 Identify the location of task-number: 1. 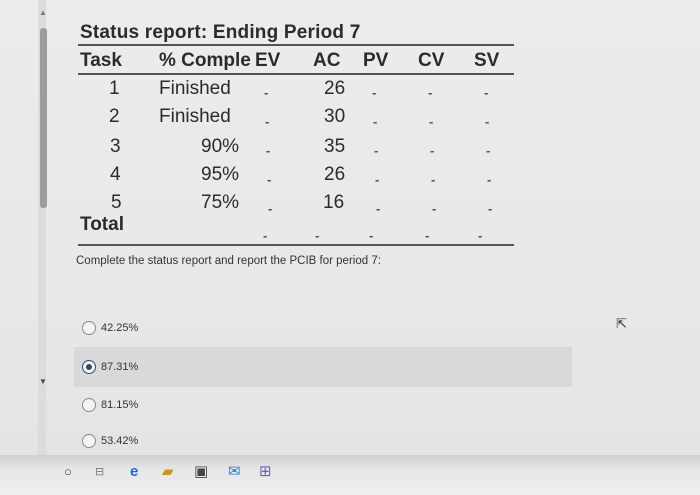
(114, 88).